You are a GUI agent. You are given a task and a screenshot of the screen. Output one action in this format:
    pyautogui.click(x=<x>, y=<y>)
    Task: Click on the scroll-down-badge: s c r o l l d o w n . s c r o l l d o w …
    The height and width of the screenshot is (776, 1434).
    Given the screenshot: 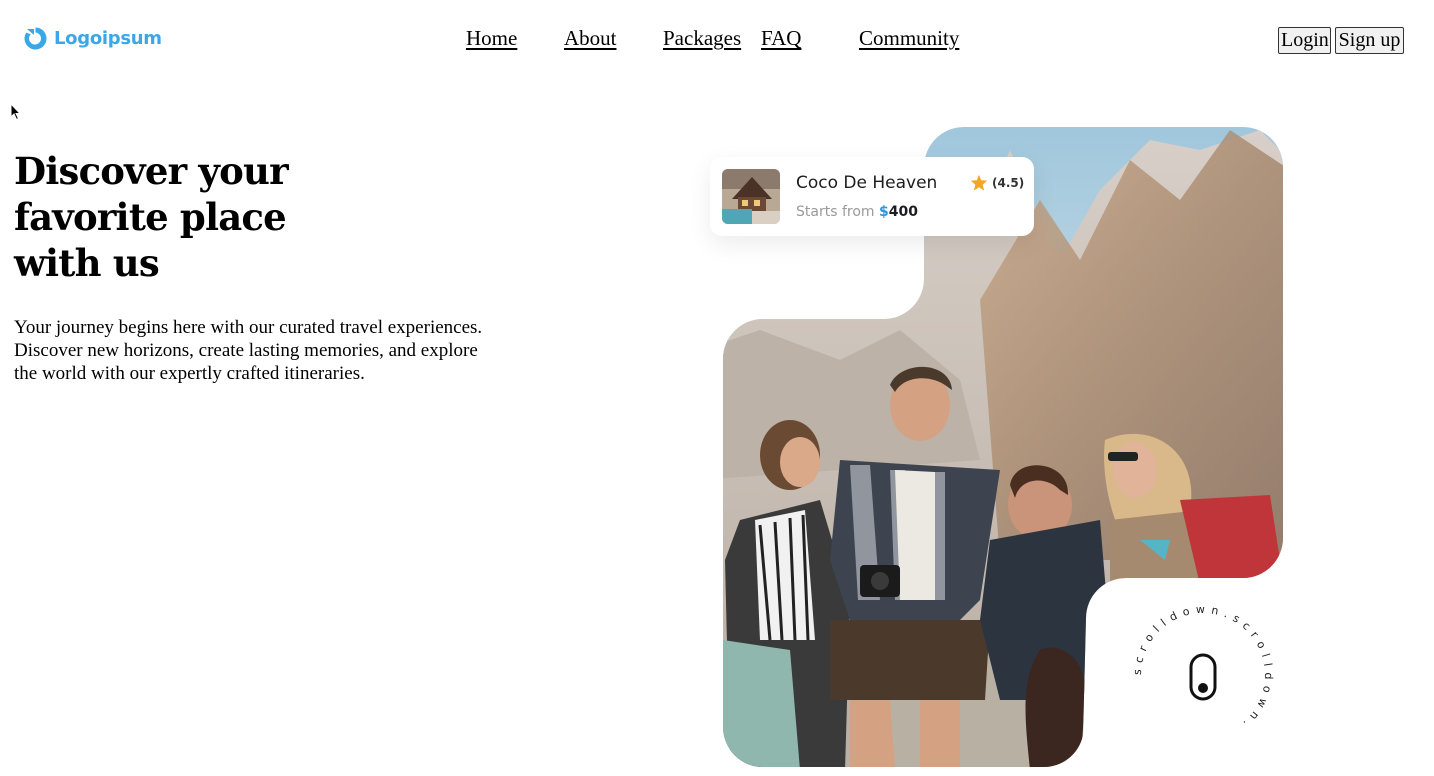 What is the action you would take?
    pyautogui.click(x=1203, y=675)
    